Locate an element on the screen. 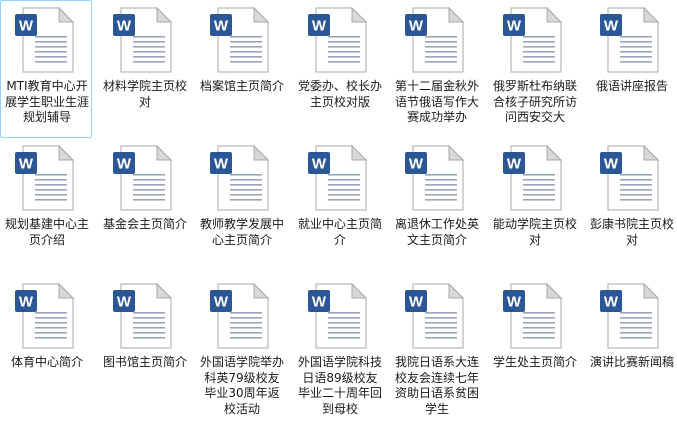 This screenshot has width=677, height=429. file-item: W 体育中心简介 is located at coordinates (46, 345).